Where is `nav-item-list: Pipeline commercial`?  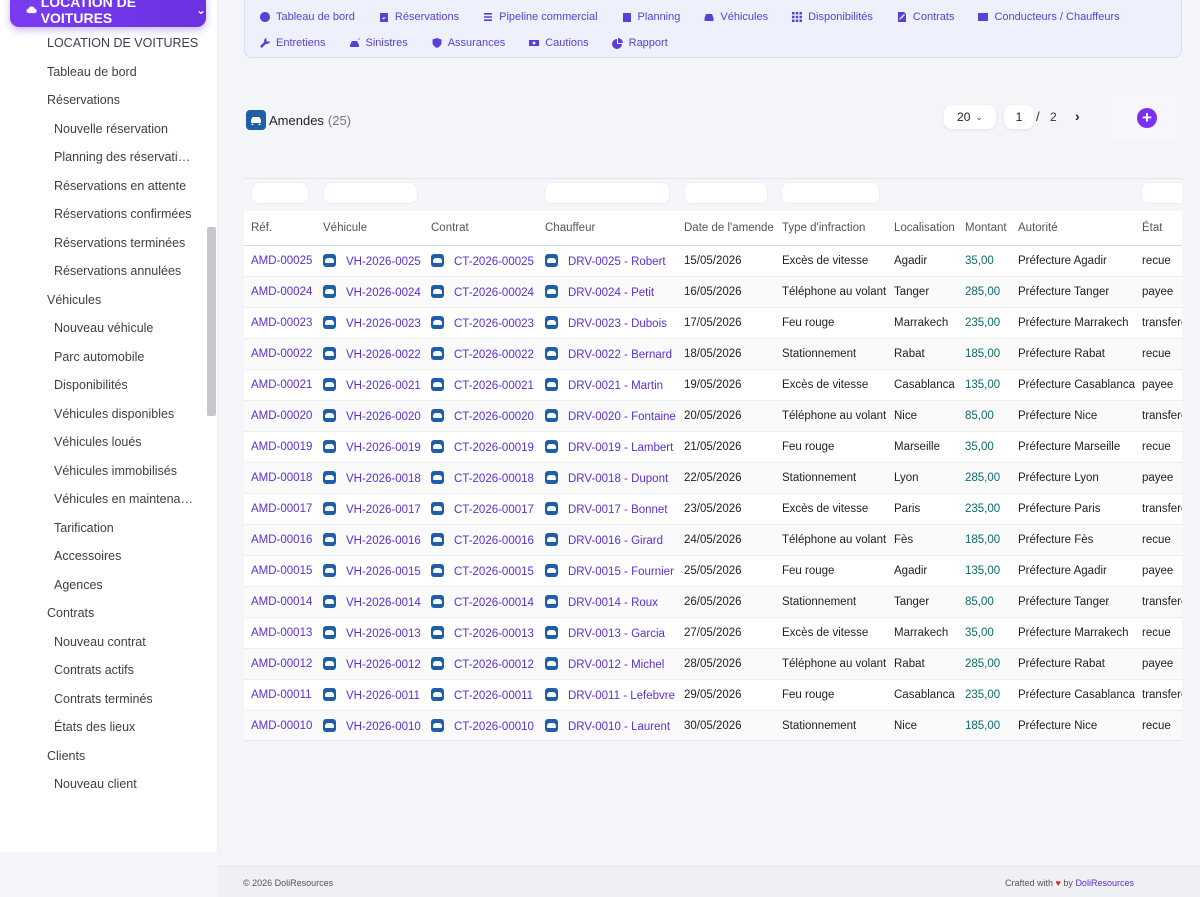
nav-item-list: Pipeline commercial is located at coordinates (540, 17).